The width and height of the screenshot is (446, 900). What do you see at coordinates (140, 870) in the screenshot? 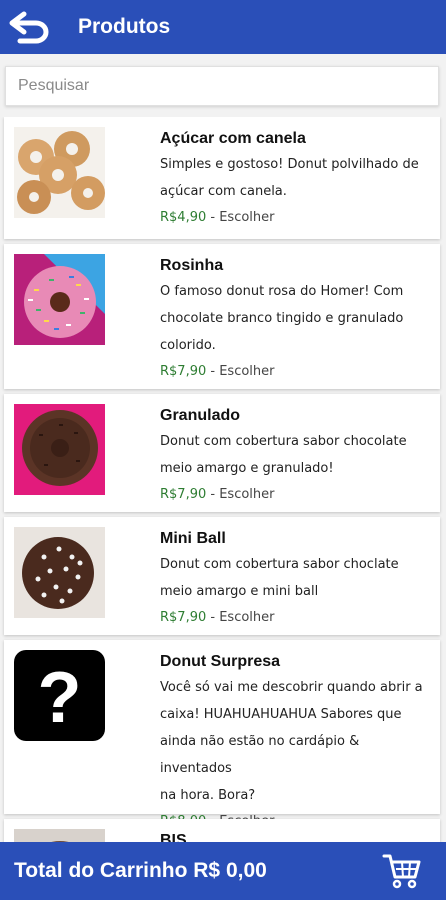
I see `cart-total: Total do Carrinho R$ 0,00` at bounding box center [140, 870].